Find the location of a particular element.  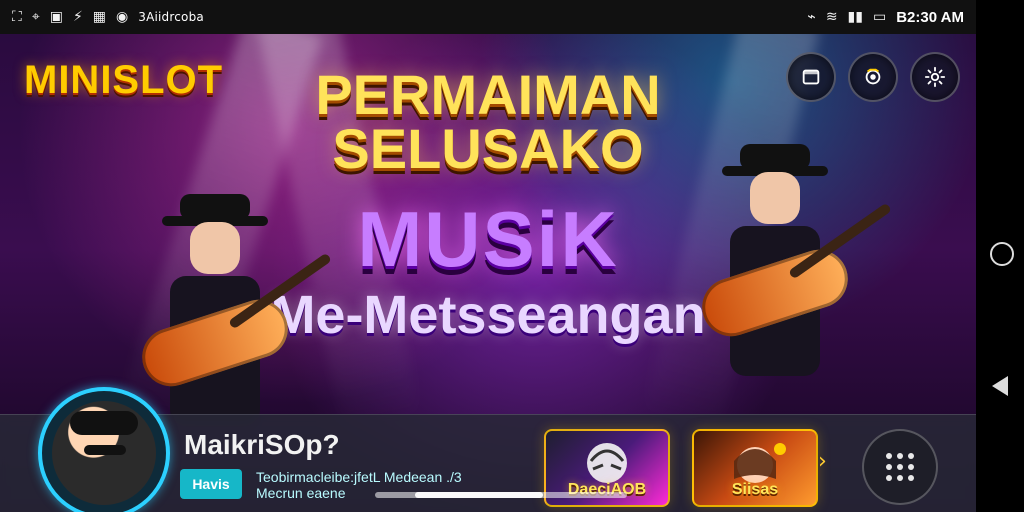

profile-name: MaikriSOp? is located at coordinates (262, 444).